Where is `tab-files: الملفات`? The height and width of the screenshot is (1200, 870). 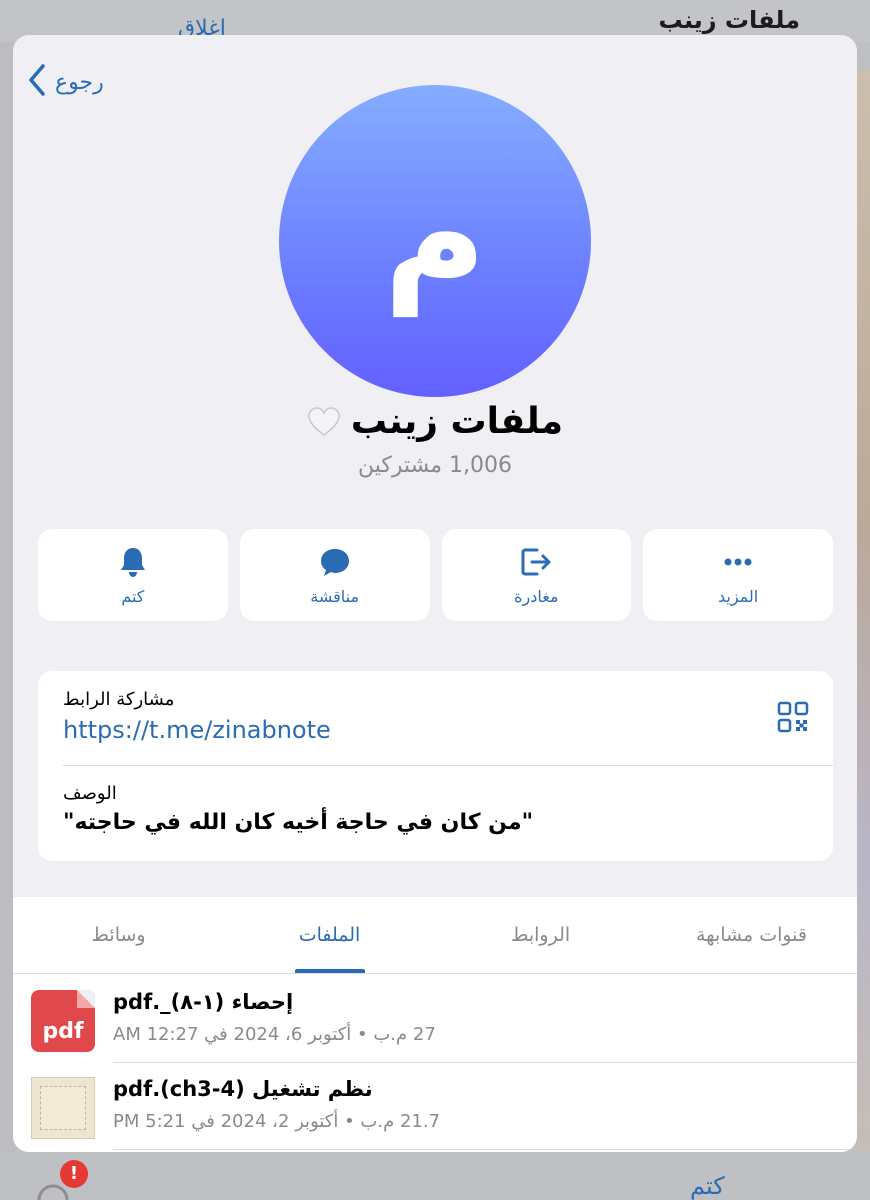
tab-files: الملفات is located at coordinates (329, 935).